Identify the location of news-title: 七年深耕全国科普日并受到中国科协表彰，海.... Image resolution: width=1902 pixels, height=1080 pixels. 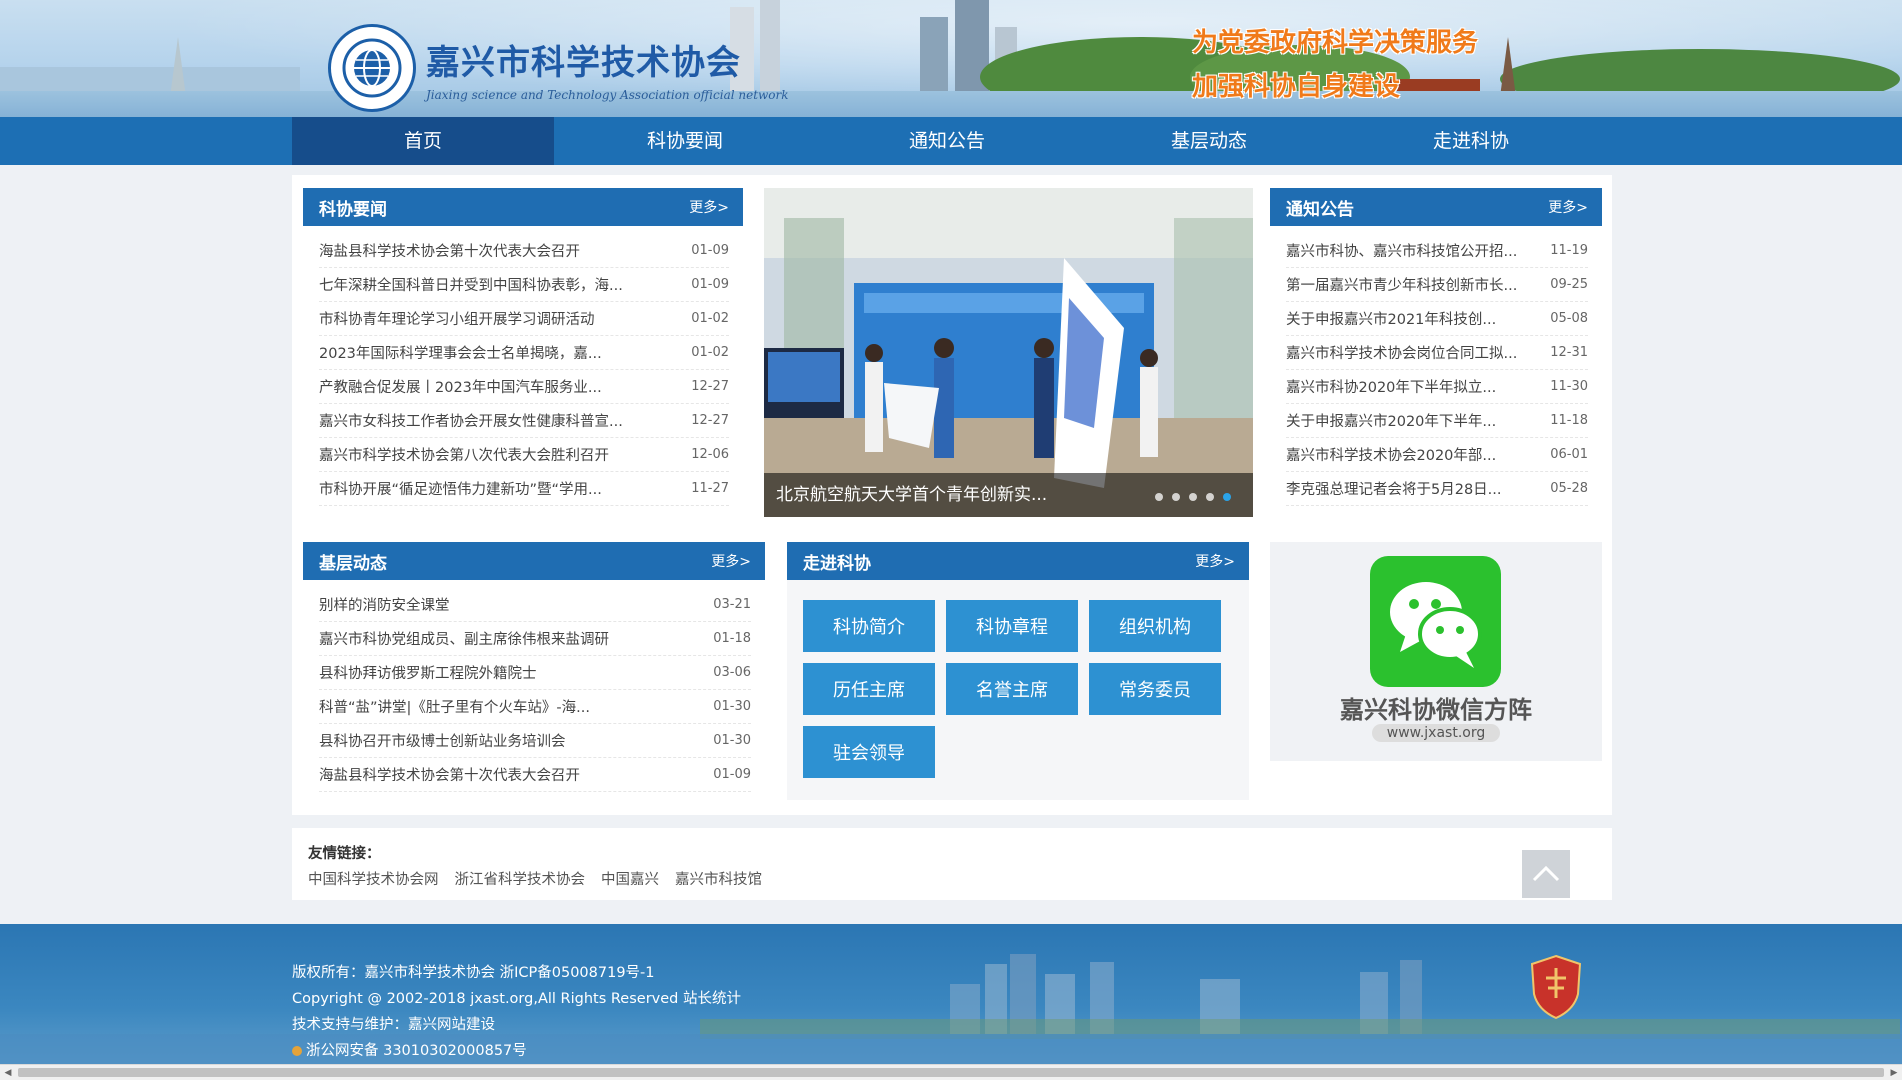
(471, 284).